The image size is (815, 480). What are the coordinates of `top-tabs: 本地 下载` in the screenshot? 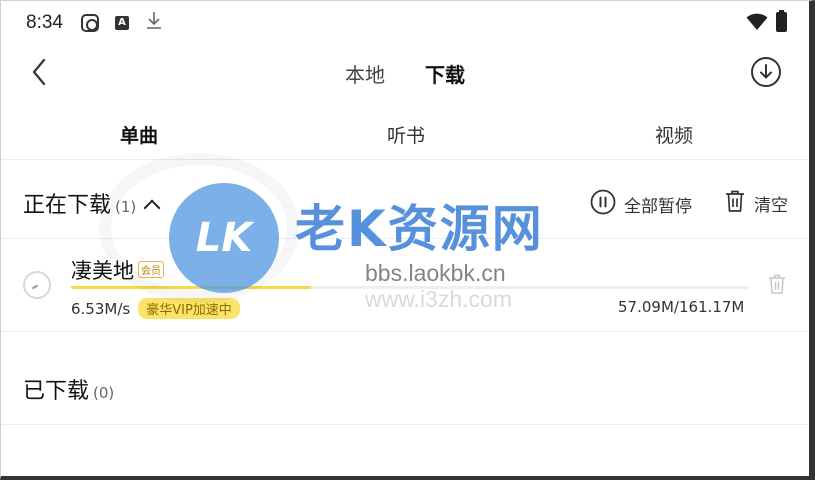 It's located at (405, 73).